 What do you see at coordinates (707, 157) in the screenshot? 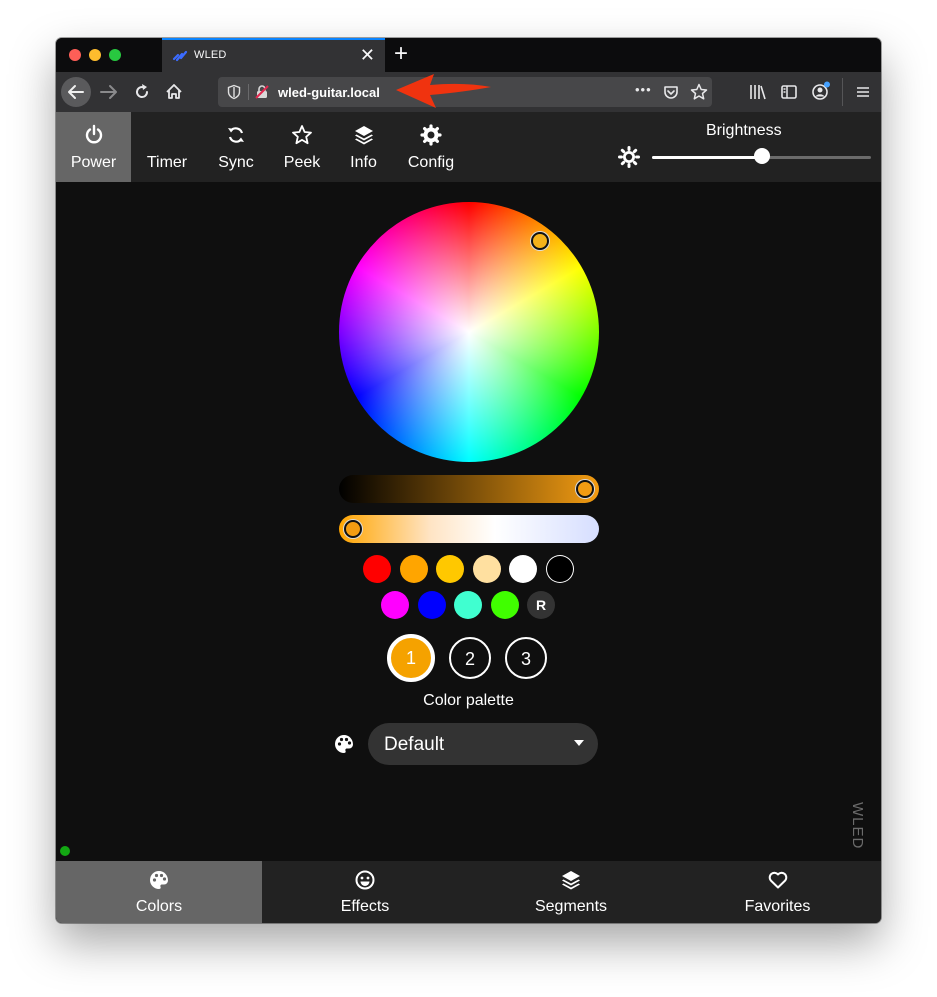
I see `brightness-slider-fill` at bounding box center [707, 157].